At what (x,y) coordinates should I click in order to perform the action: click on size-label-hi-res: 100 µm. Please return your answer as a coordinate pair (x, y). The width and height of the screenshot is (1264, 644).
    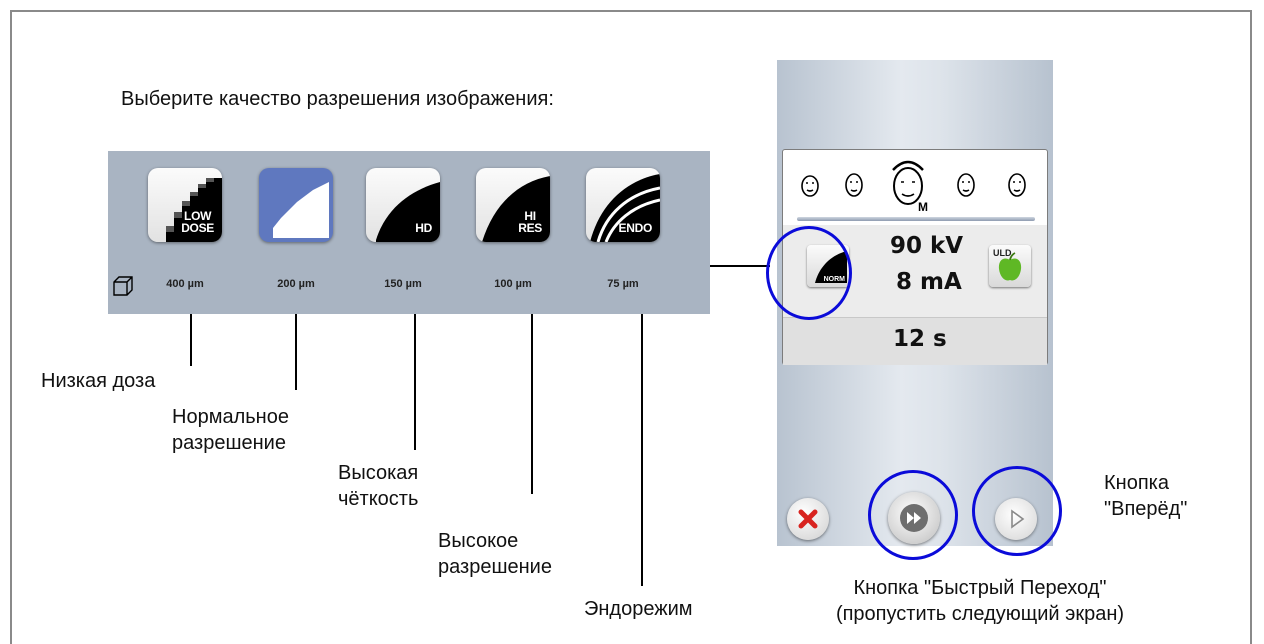
    Looking at the image, I should click on (513, 284).